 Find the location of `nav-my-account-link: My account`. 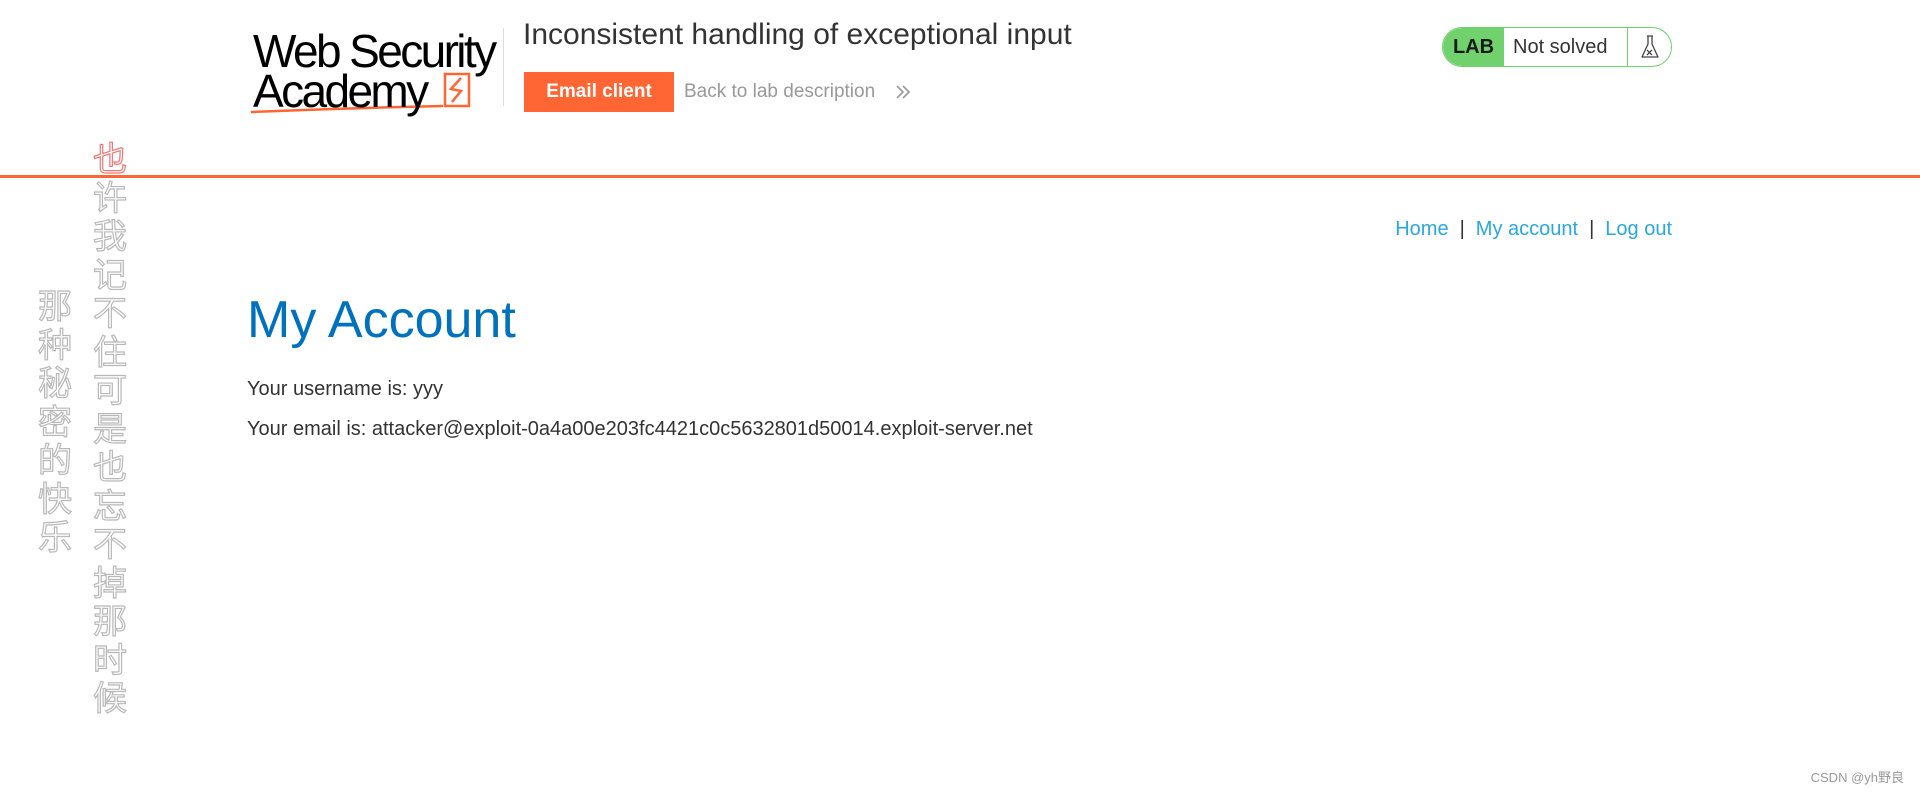

nav-my-account-link: My account is located at coordinates (1527, 229).